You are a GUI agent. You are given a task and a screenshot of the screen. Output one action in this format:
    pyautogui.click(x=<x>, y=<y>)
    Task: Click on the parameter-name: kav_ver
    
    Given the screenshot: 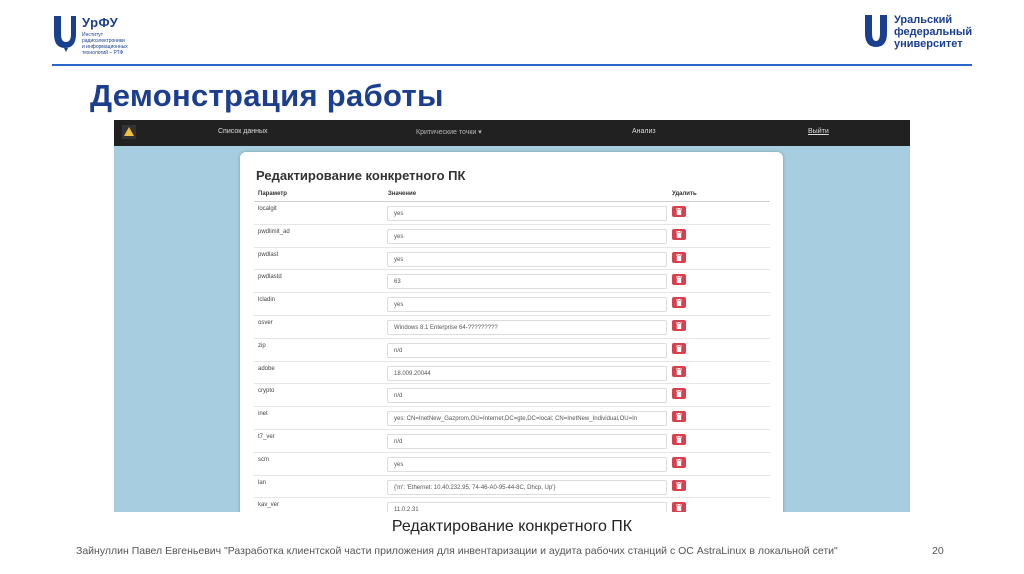 What is the action you would take?
    pyautogui.click(x=269, y=505)
    